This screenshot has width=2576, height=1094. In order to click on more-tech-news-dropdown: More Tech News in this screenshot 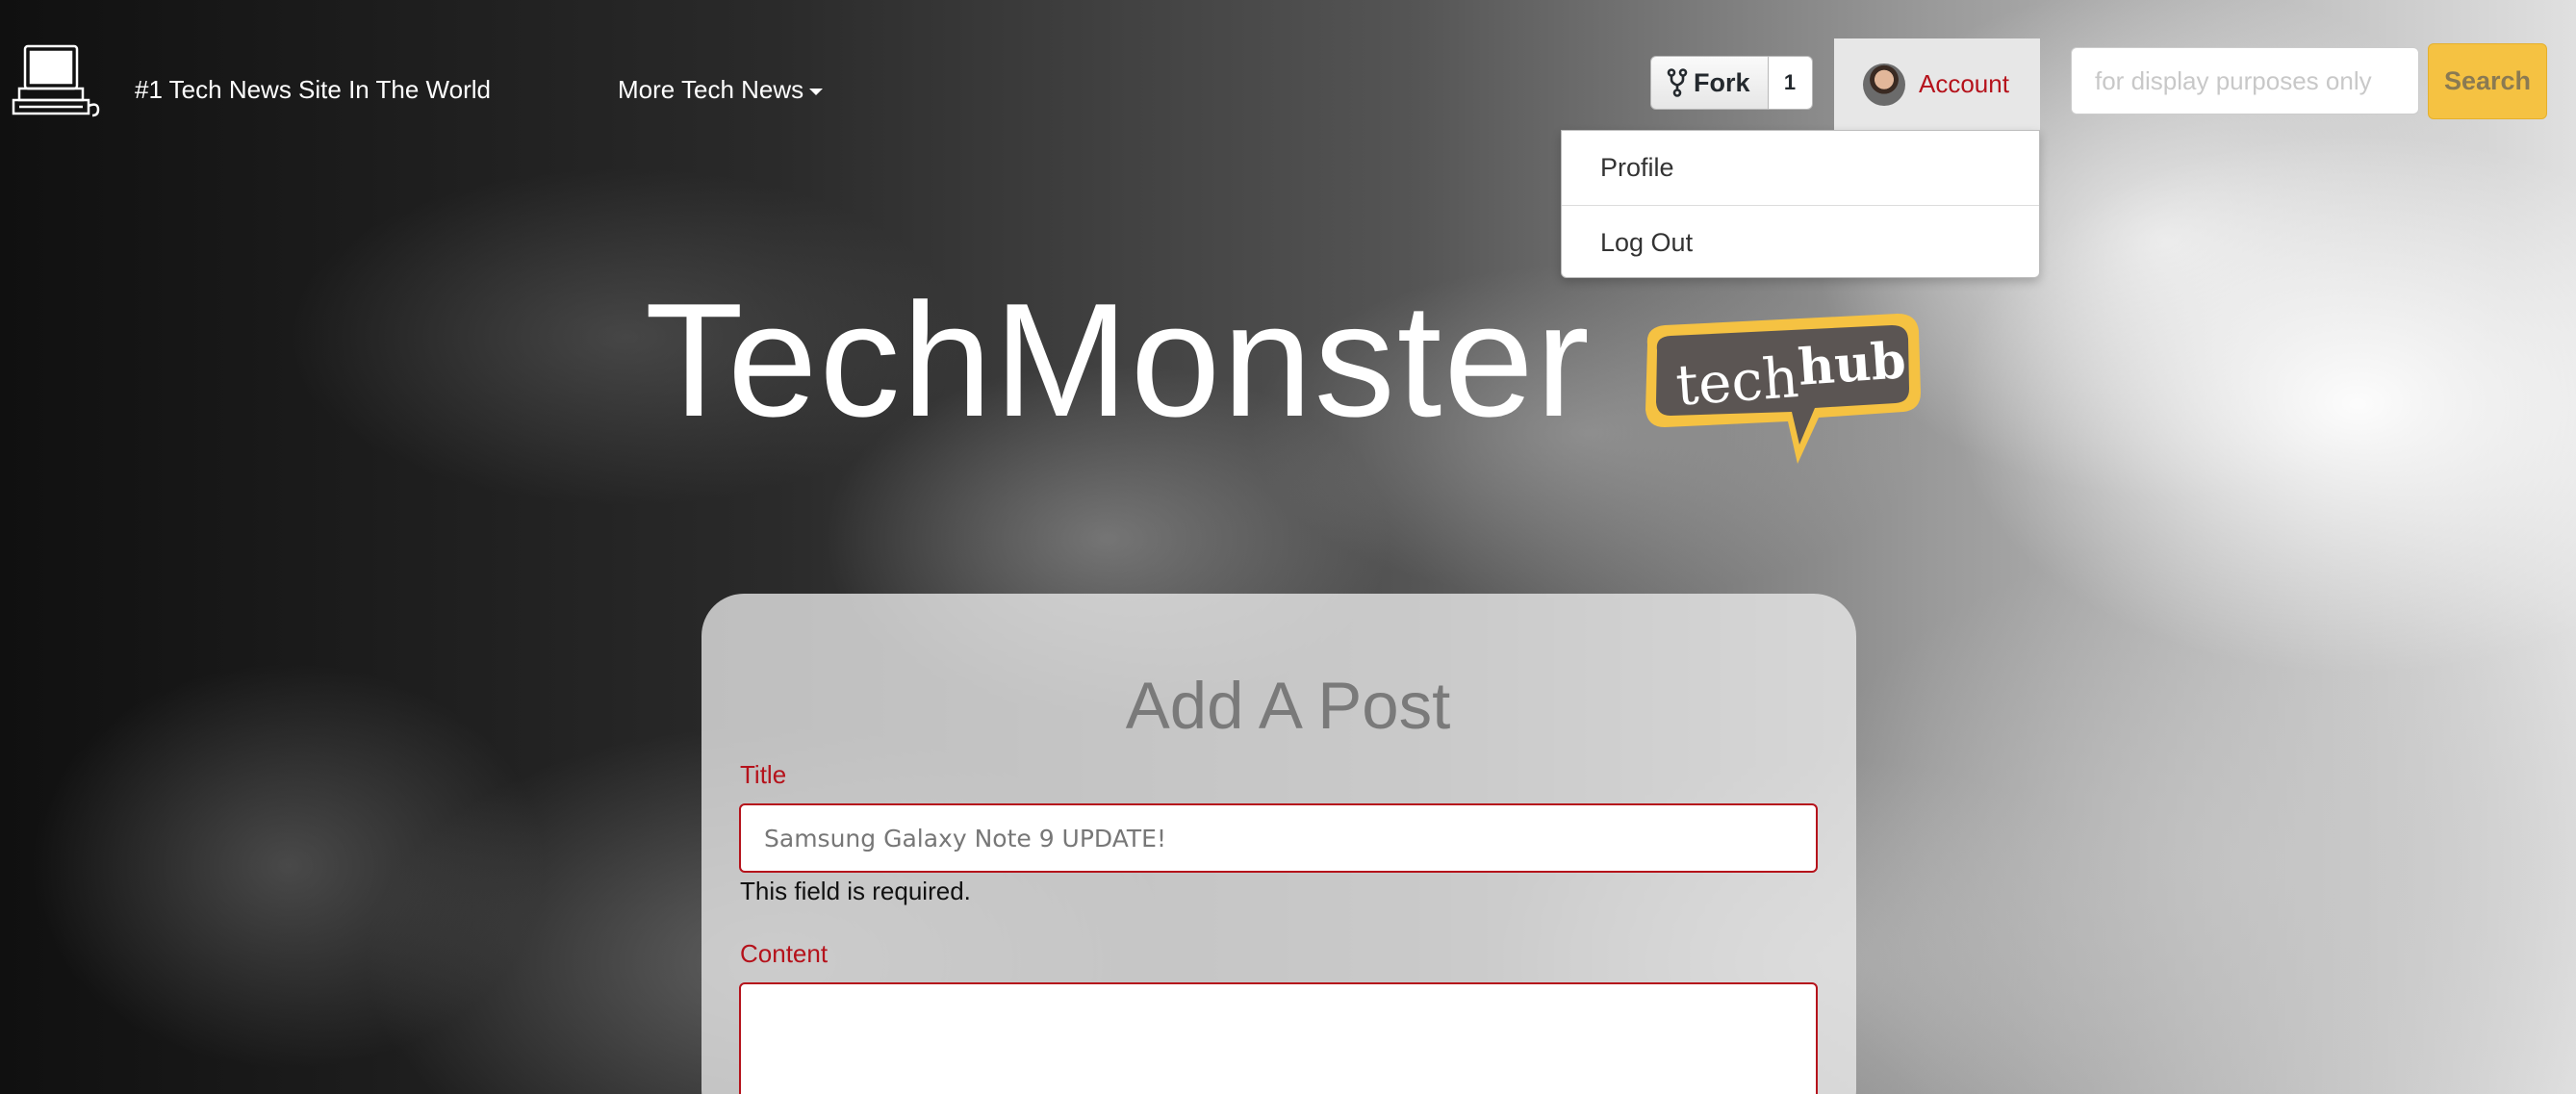, I will do `click(721, 90)`.